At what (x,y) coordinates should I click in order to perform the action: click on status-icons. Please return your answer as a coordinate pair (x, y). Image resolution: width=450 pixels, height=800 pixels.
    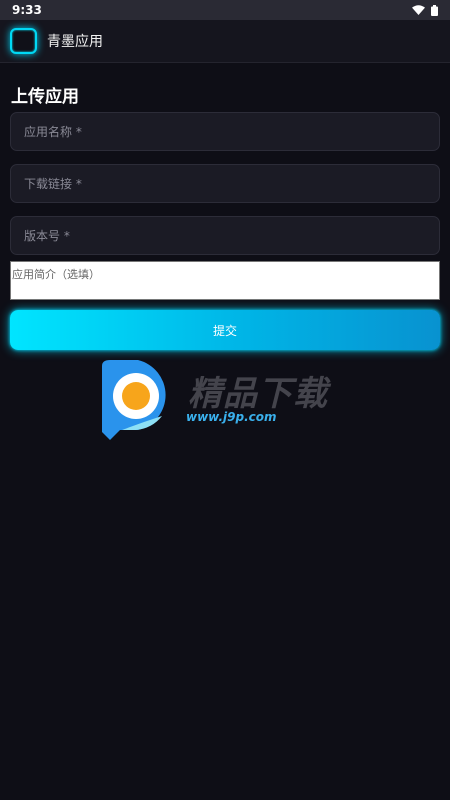
    Looking at the image, I should click on (425, 10).